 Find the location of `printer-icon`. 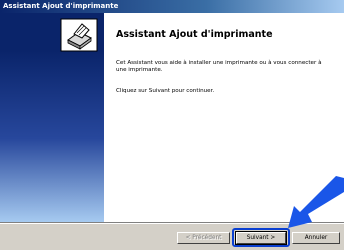

printer-icon is located at coordinates (79, 35).